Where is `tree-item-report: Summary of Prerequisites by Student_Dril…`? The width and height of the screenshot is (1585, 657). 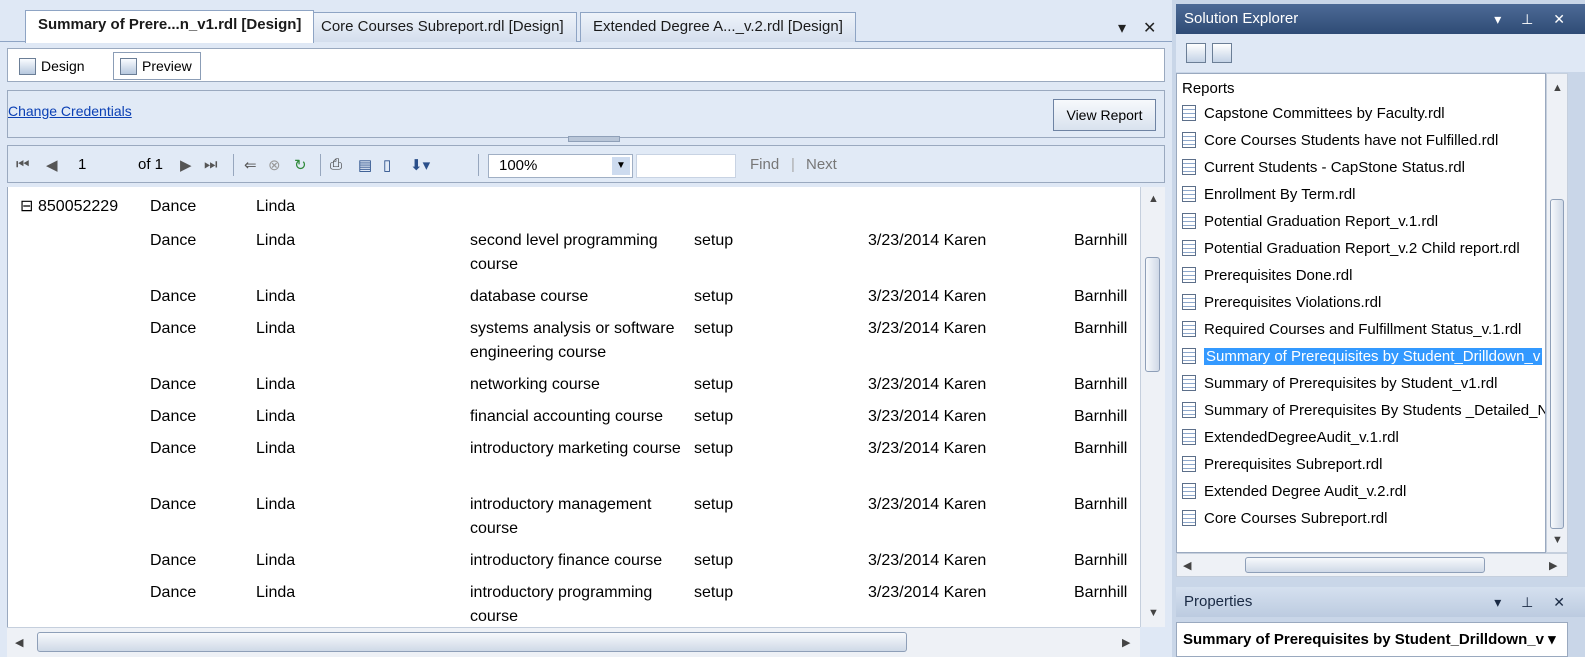 tree-item-report: Summary of Prerequisites by Student_Dril… is located at coordinates (1363, 357).